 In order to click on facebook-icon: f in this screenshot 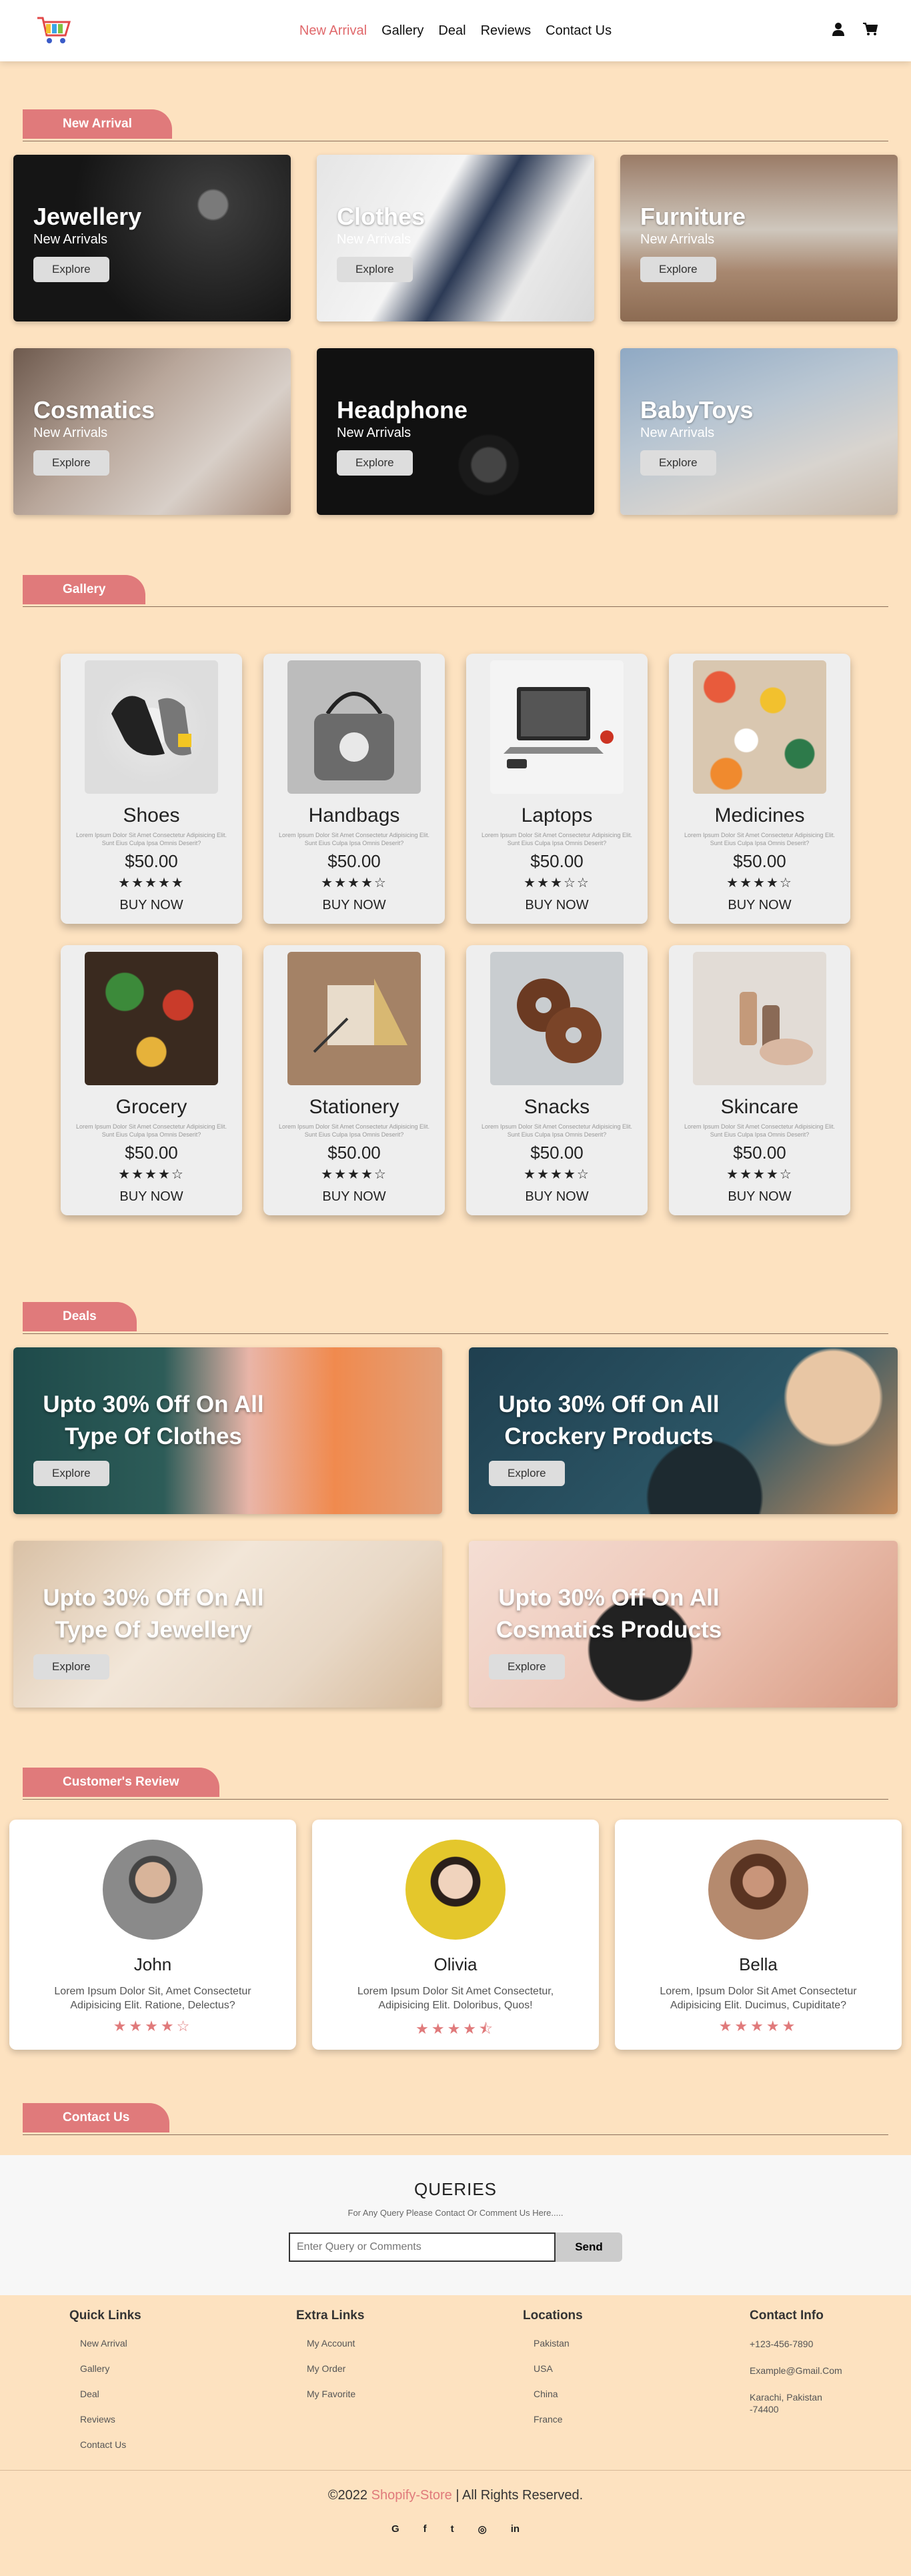, I will do `click(425, 2529)`.